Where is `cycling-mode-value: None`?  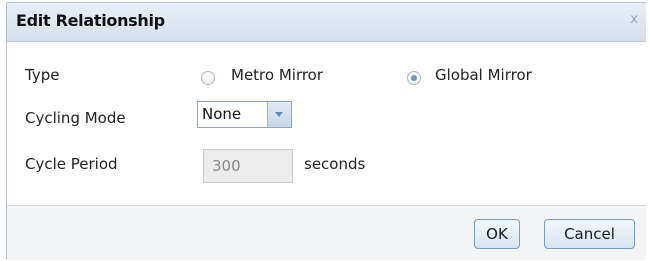 cycling-mode-value: None is located at coordinates (222, 114).